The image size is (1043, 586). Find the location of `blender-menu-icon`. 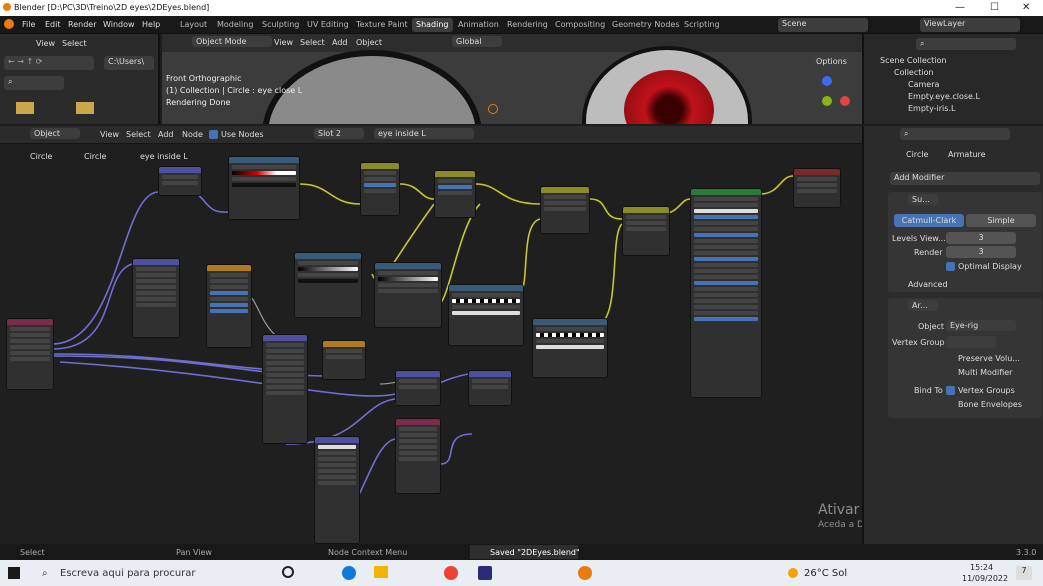

blender-menu-icon is located at coordinates (9, 24).